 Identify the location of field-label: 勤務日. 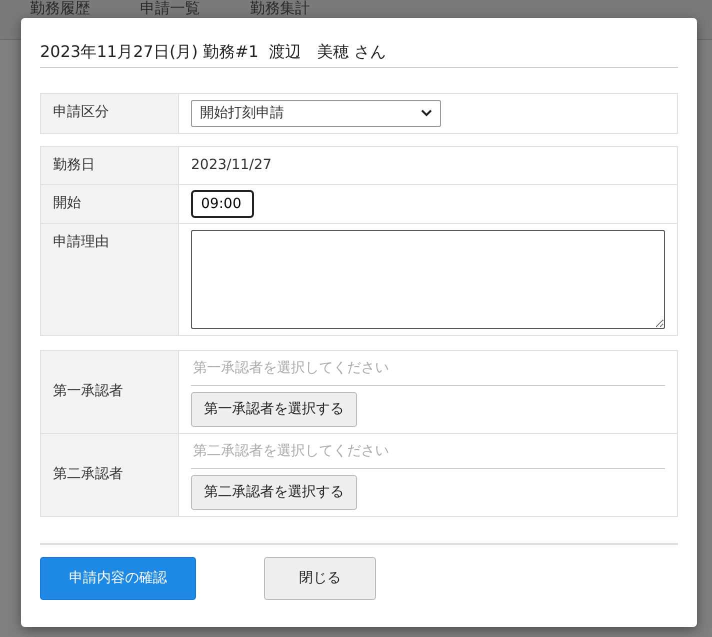
(109, 165).